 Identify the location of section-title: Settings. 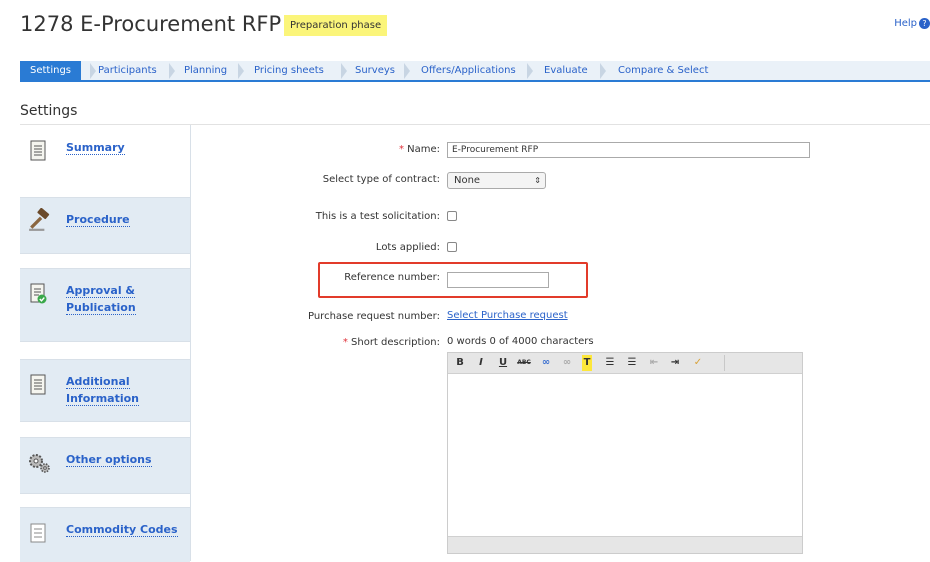
(49, 111).